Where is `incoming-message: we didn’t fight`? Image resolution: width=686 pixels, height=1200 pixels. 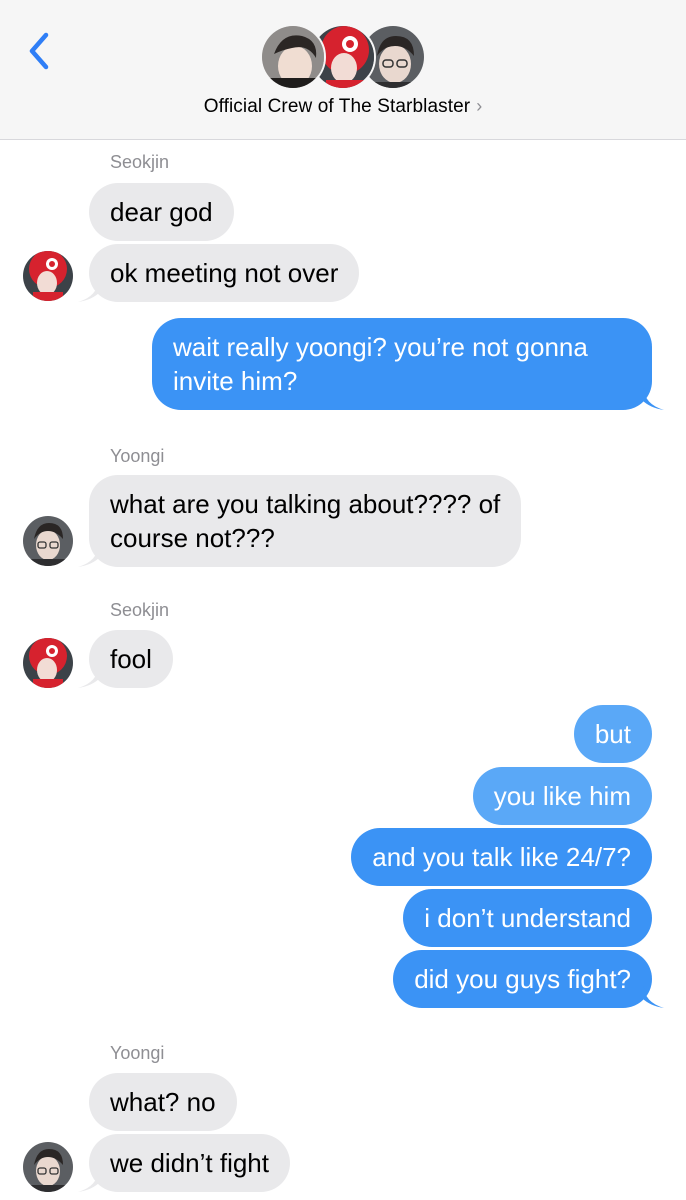
incoming-message: we didn’t fight is located at coordinates (189, 1163).